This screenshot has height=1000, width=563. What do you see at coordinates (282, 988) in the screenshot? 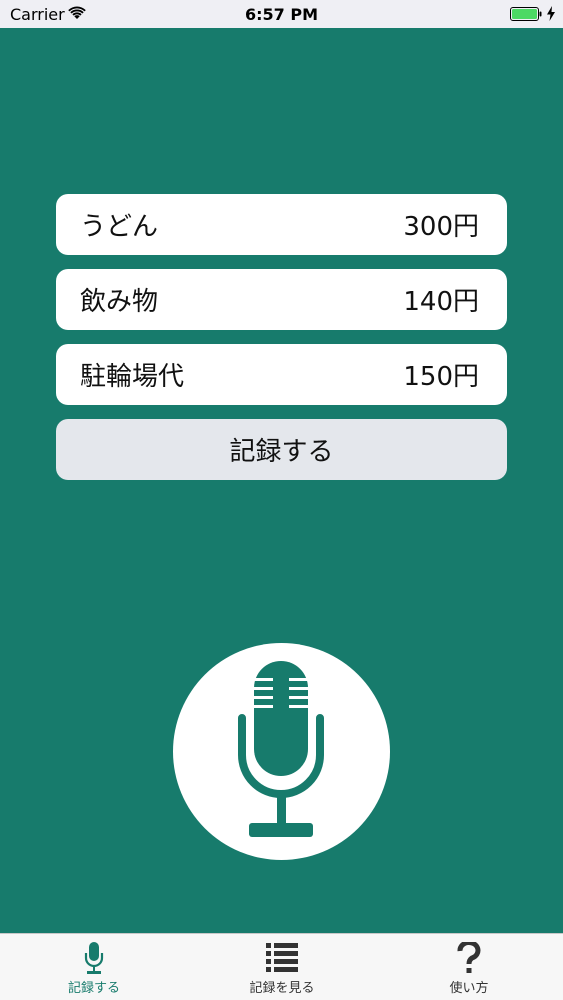
I see `tab-history-label: 記録を見る` at bounding box center [282, 988].